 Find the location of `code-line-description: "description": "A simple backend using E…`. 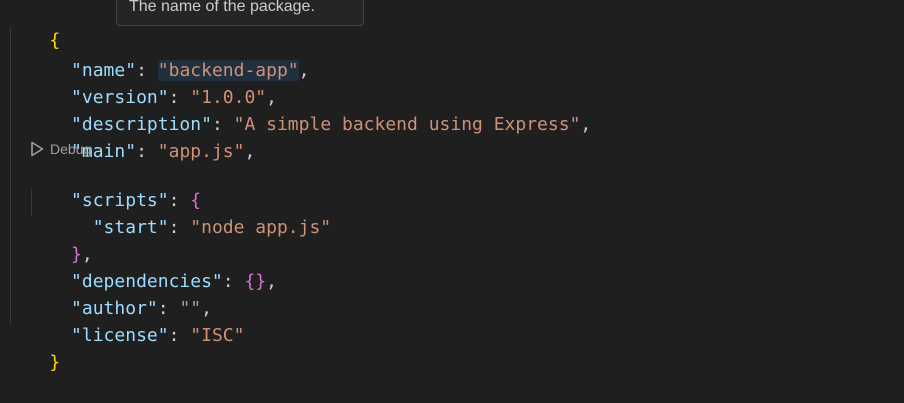

code-line-description: "description": "A simple backend using E… is located at coordinates (331, 124).